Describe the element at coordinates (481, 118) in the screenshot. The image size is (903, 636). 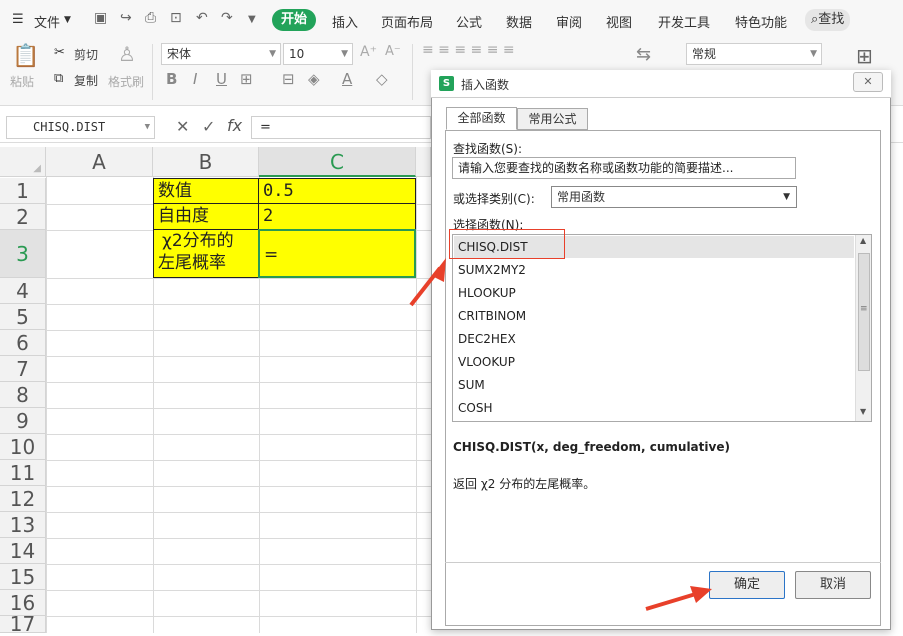
I see `tab-all-functions: 全部函数` at that location.